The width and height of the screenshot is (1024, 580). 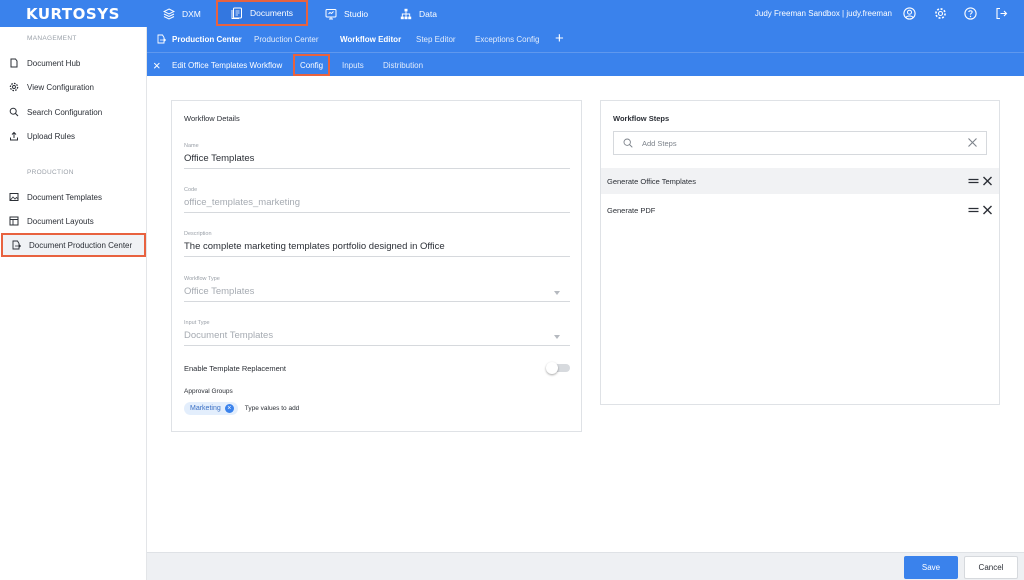 I want to click on image-icon, so click(x=14, y=197).